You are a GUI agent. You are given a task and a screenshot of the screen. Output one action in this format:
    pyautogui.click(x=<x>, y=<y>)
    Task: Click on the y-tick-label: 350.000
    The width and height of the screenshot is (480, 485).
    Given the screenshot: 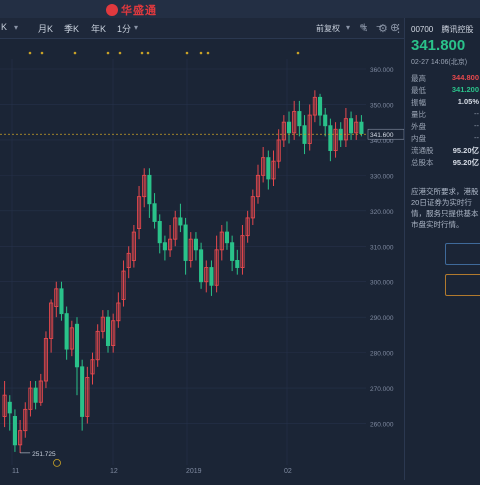 What is the action you would take?
    pyautogui.click(x=382, y=105)
    